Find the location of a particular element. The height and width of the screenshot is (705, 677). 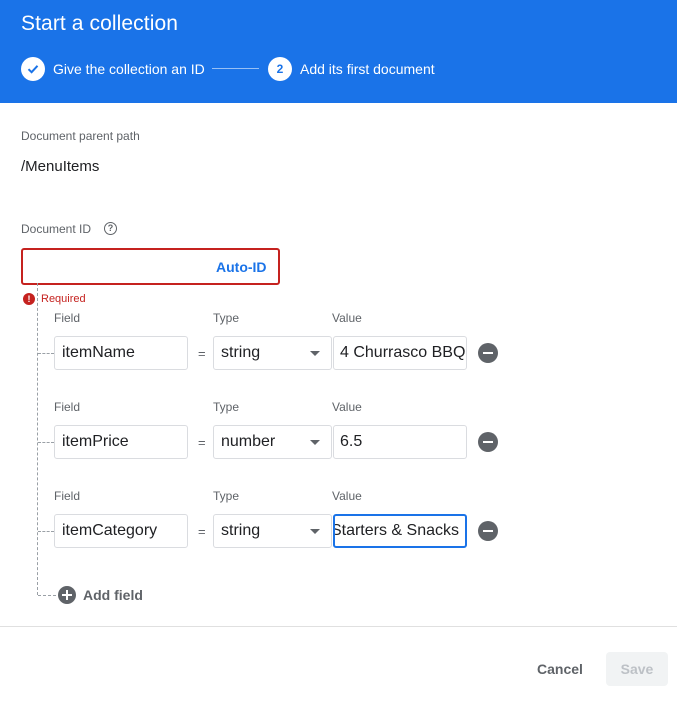

auto-id-button: Auto-ID is located at coordinates (241, 267).